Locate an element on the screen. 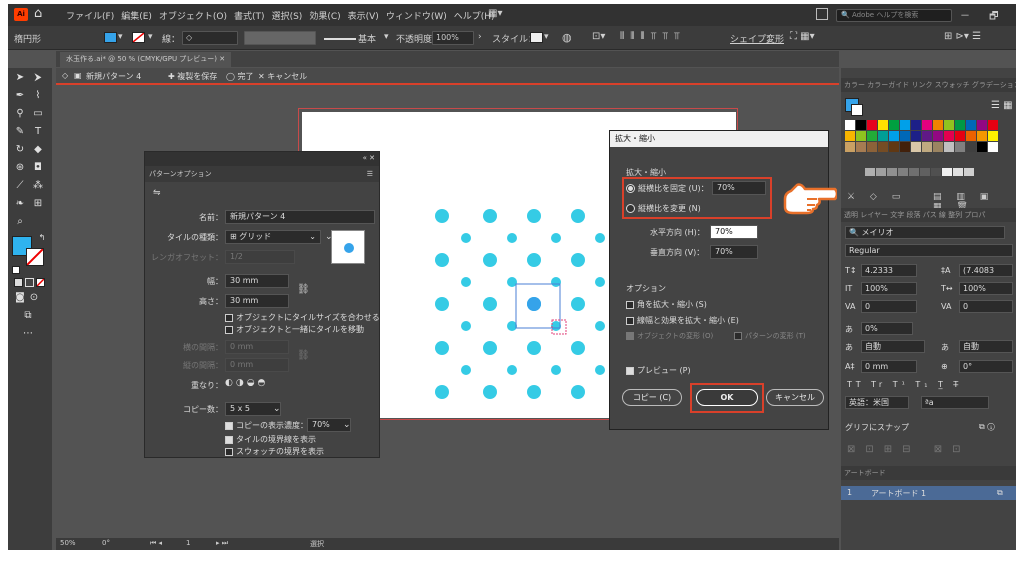 The image size is (1024, 583). stroke-dropdown-icon: ▾ is located at coordinates (150, 37).